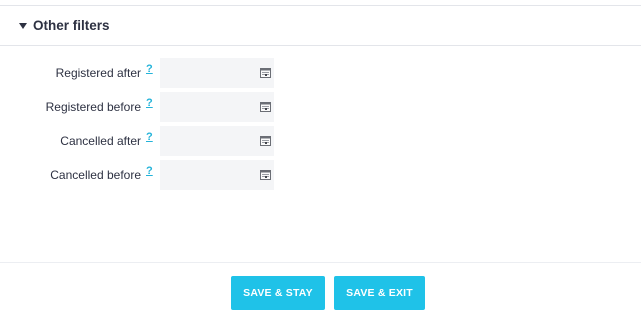 This screenshot has width=641, height=322. Describe the element at coordinates (95, 175) in the screenshot. I see `filter-label: Cancelled before` at that location.